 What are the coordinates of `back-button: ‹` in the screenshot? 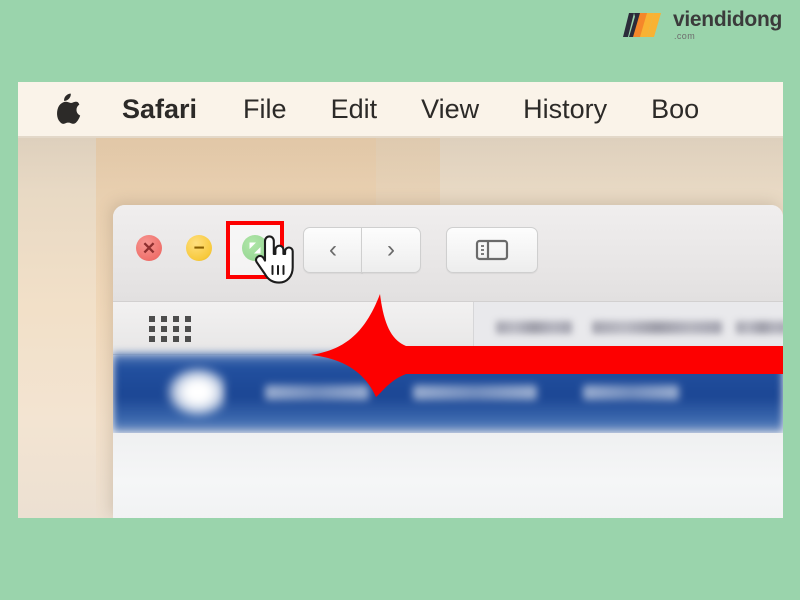 It's located at (333, 250).